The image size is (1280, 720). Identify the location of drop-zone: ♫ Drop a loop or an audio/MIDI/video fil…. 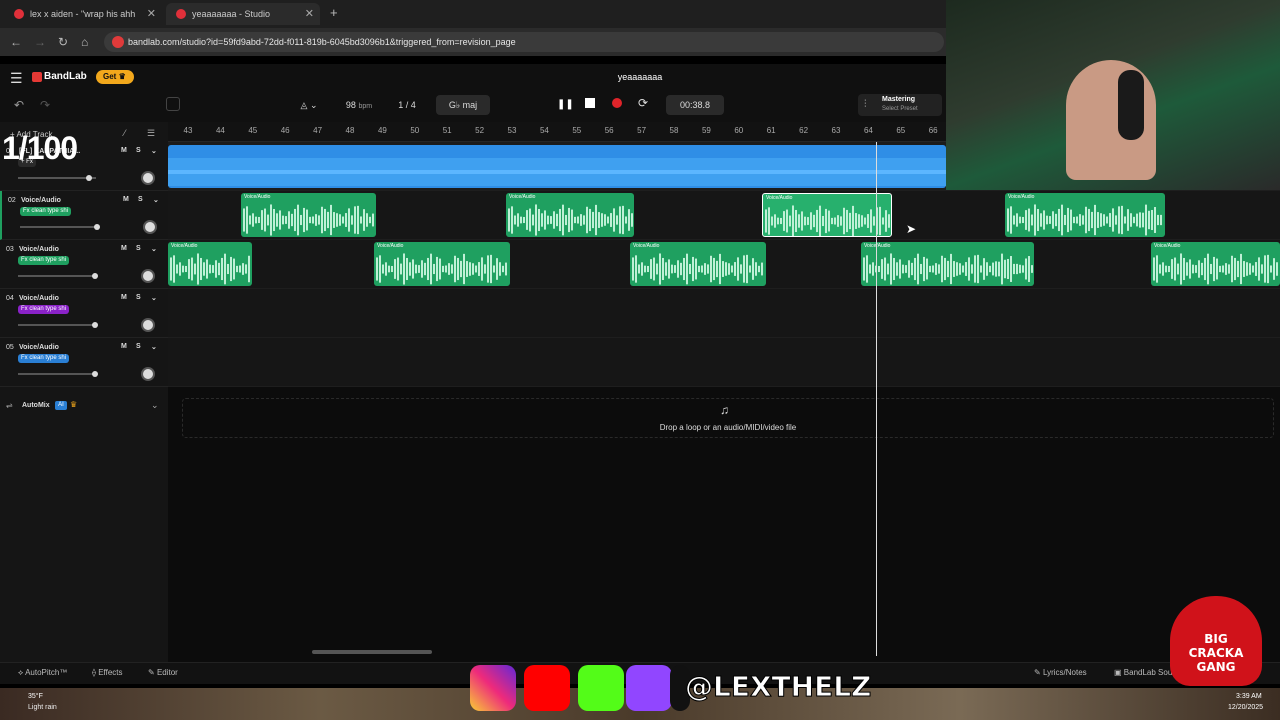
(728, 418).